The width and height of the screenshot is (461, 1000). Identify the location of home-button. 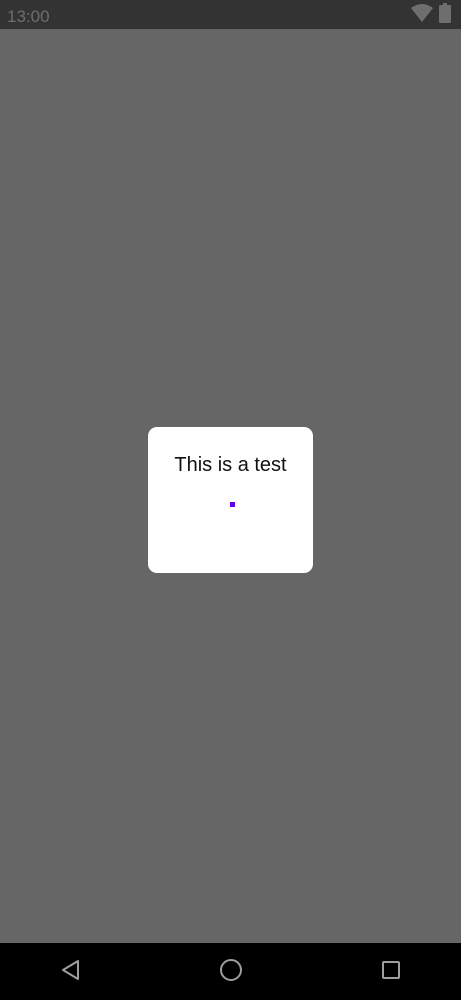
(231, 972).